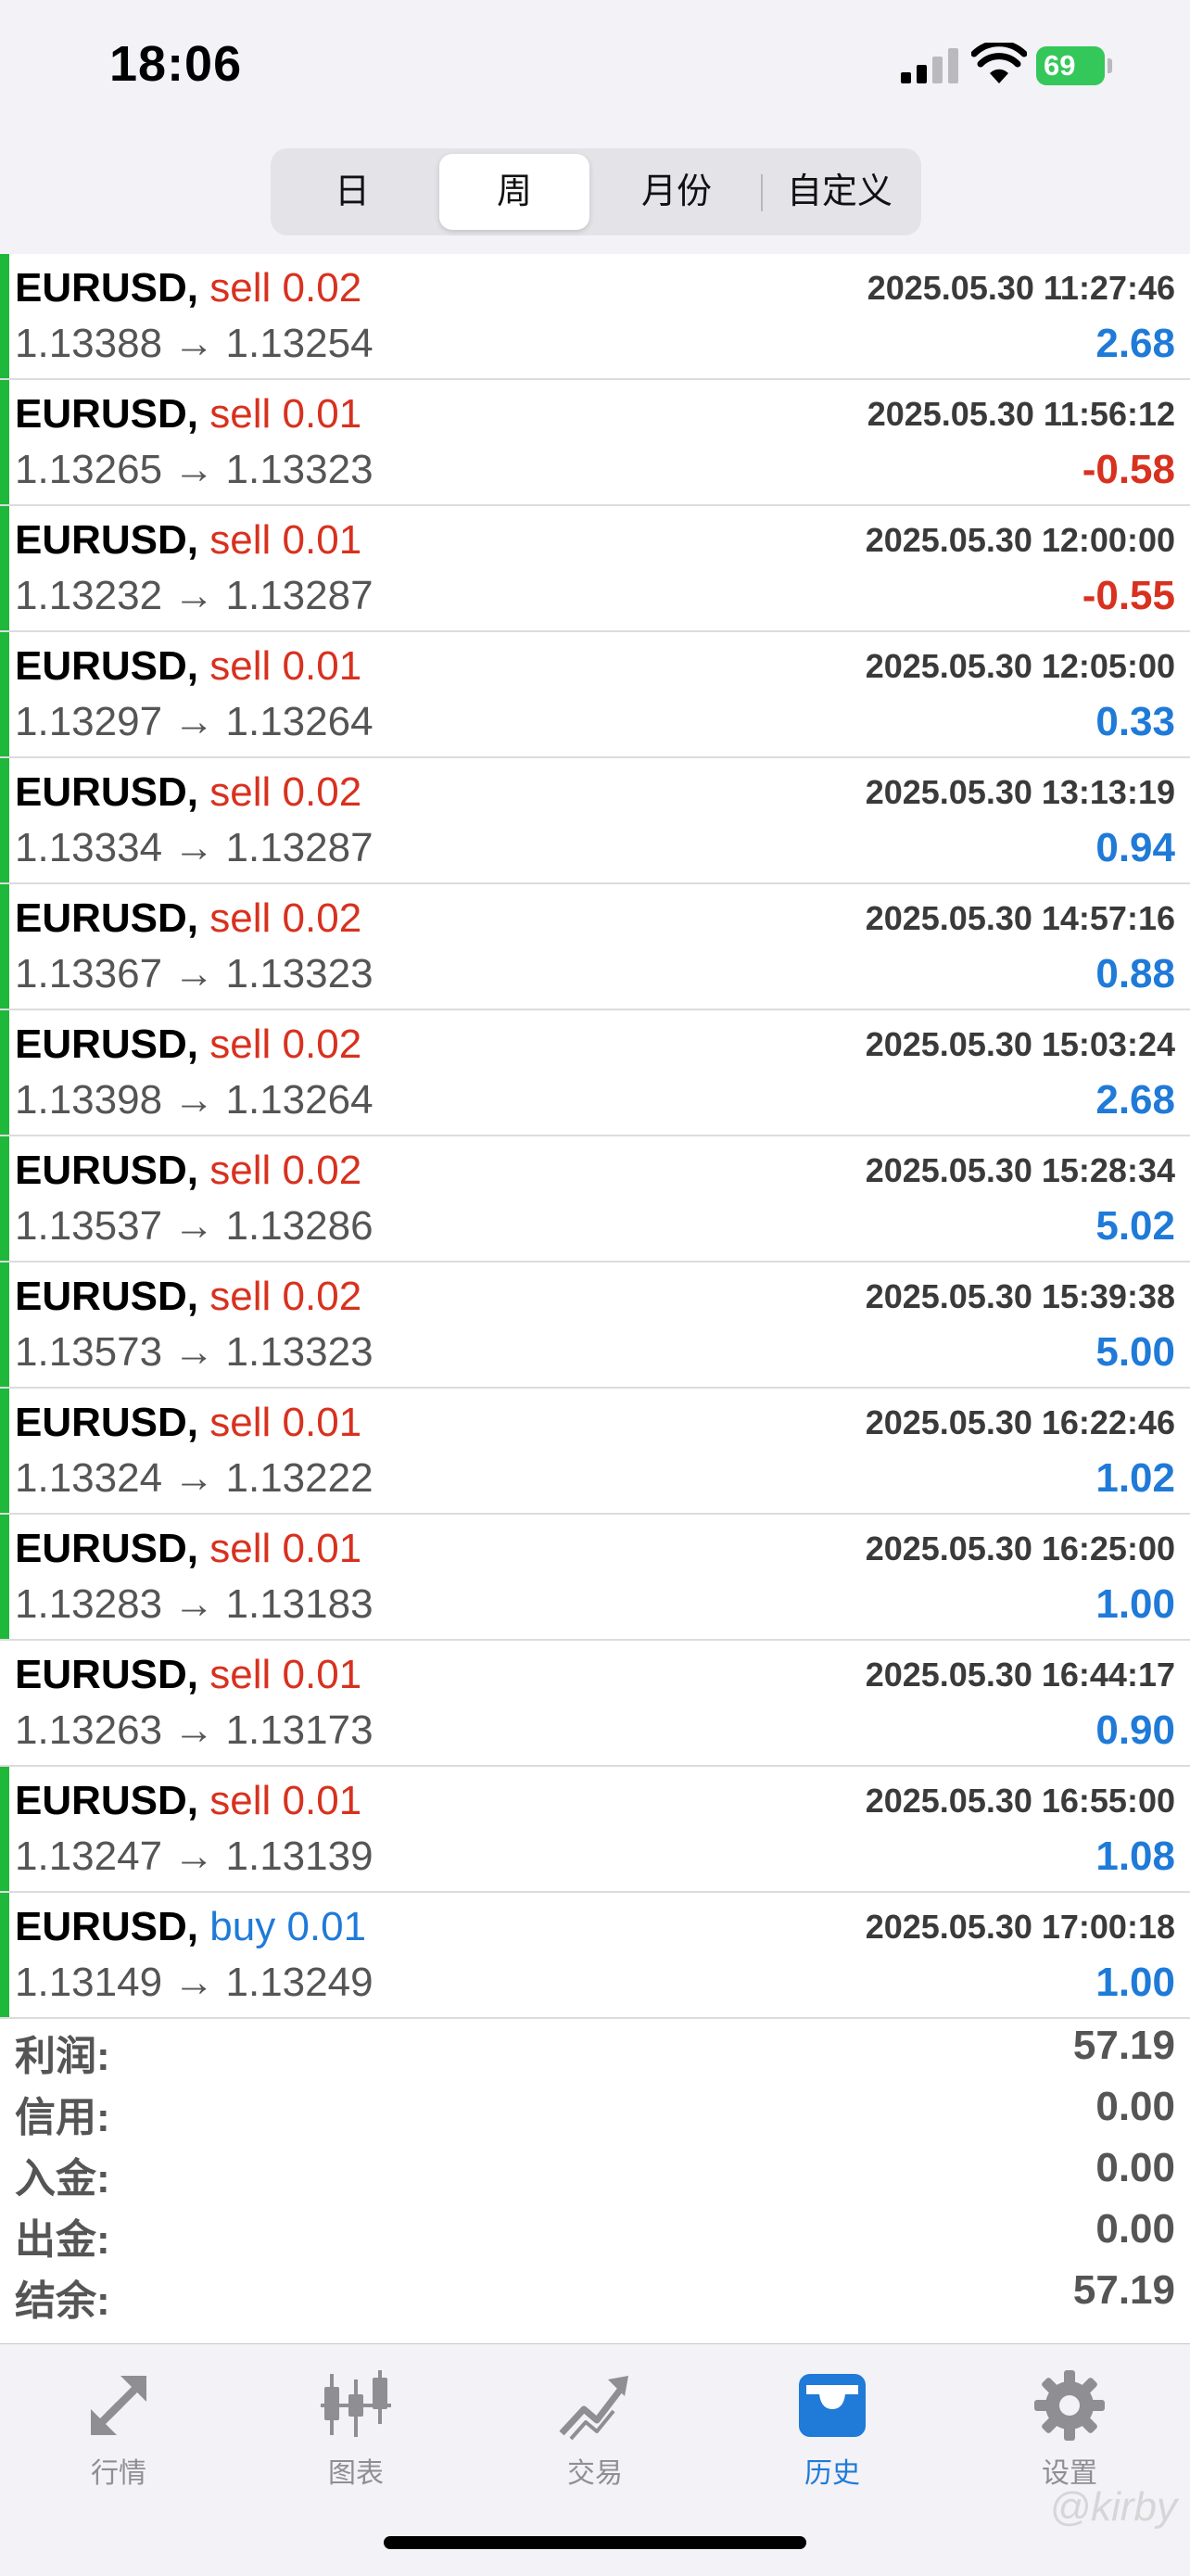 The image size is (1190, 2576). What do you see at coordinates (352, 192) in the screenshot?
I see `period-tab-day: 日` at bounding box center [352, 192].